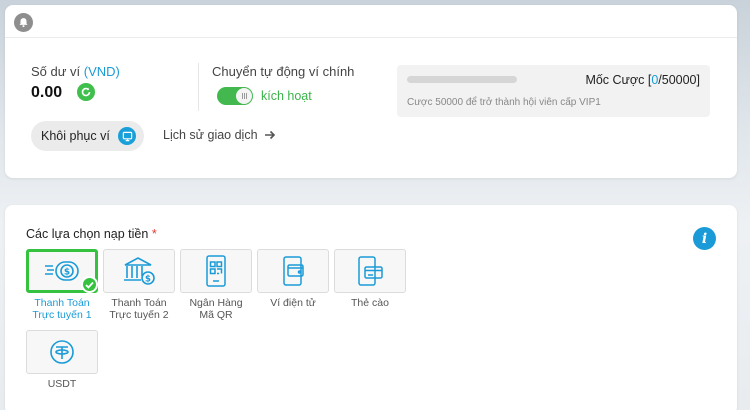  What do you see at coordinates (139, 309) in the screenshot?
I see `deposit-option-label: Thanh Toán Trực tuyến 2` at bounding box center [139, 309].